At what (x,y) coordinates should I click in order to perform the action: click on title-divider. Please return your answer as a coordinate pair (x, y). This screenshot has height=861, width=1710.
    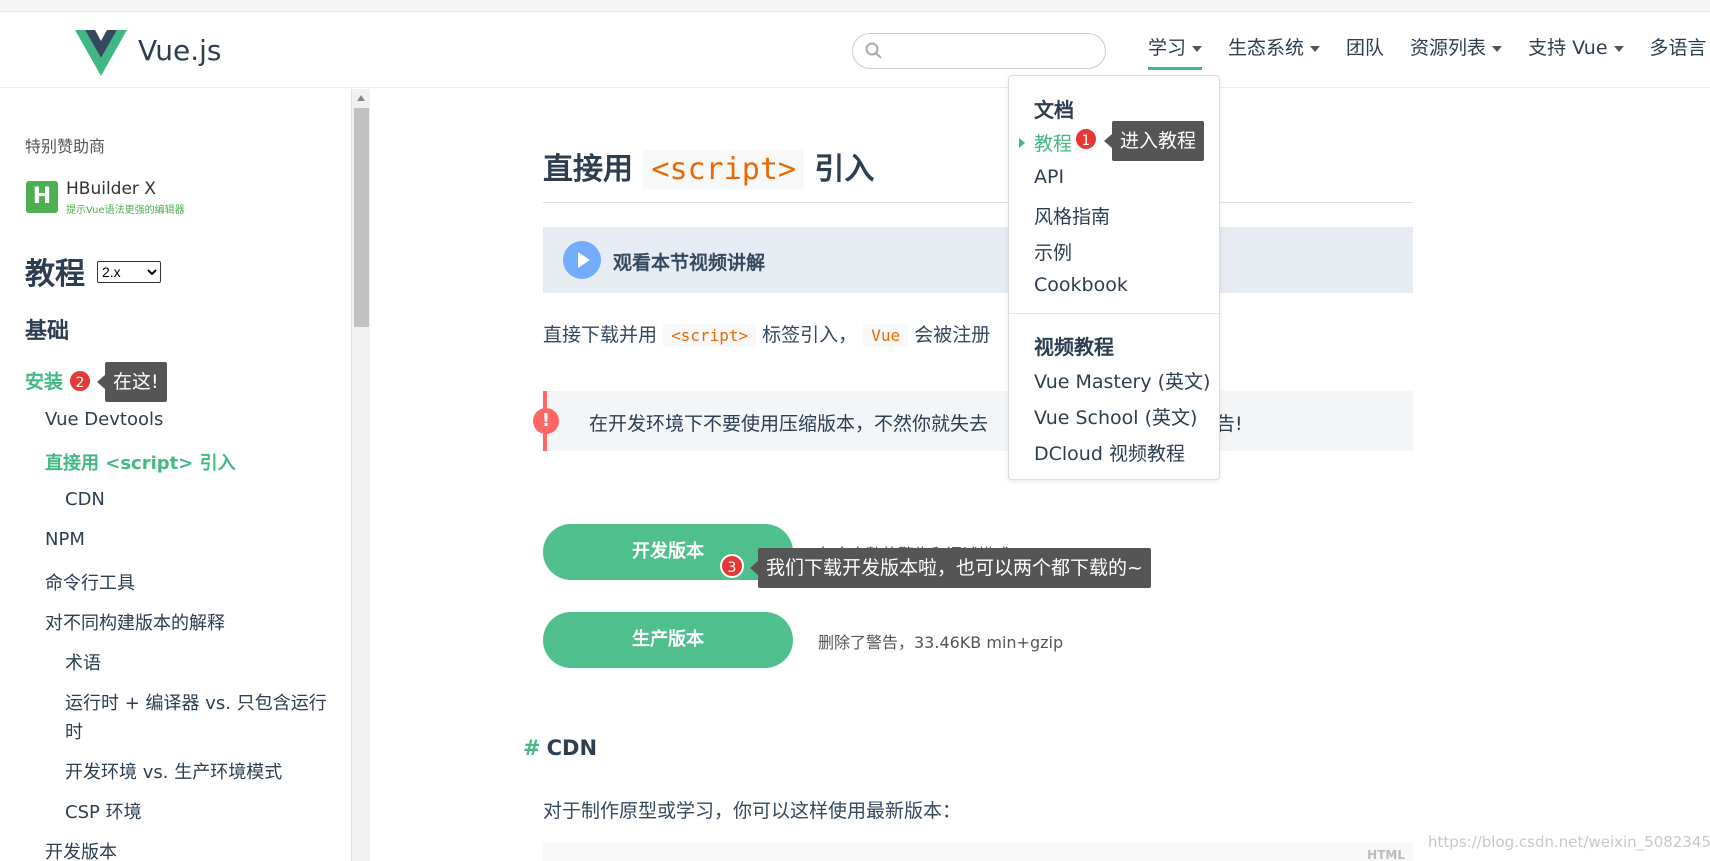
    Looking at the image, I should click on (978, 202).